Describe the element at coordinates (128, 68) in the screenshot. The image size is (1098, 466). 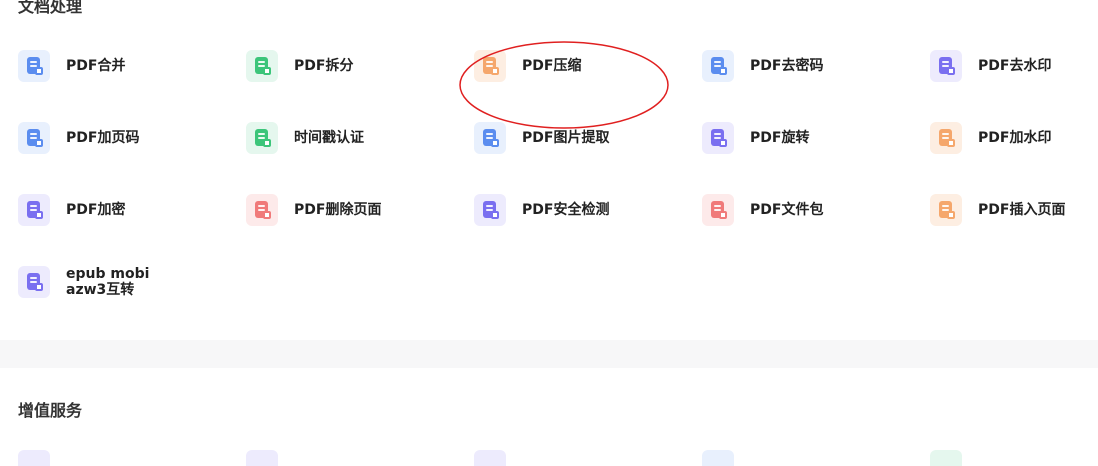
I see `tool-item: PDF合并` at that location.